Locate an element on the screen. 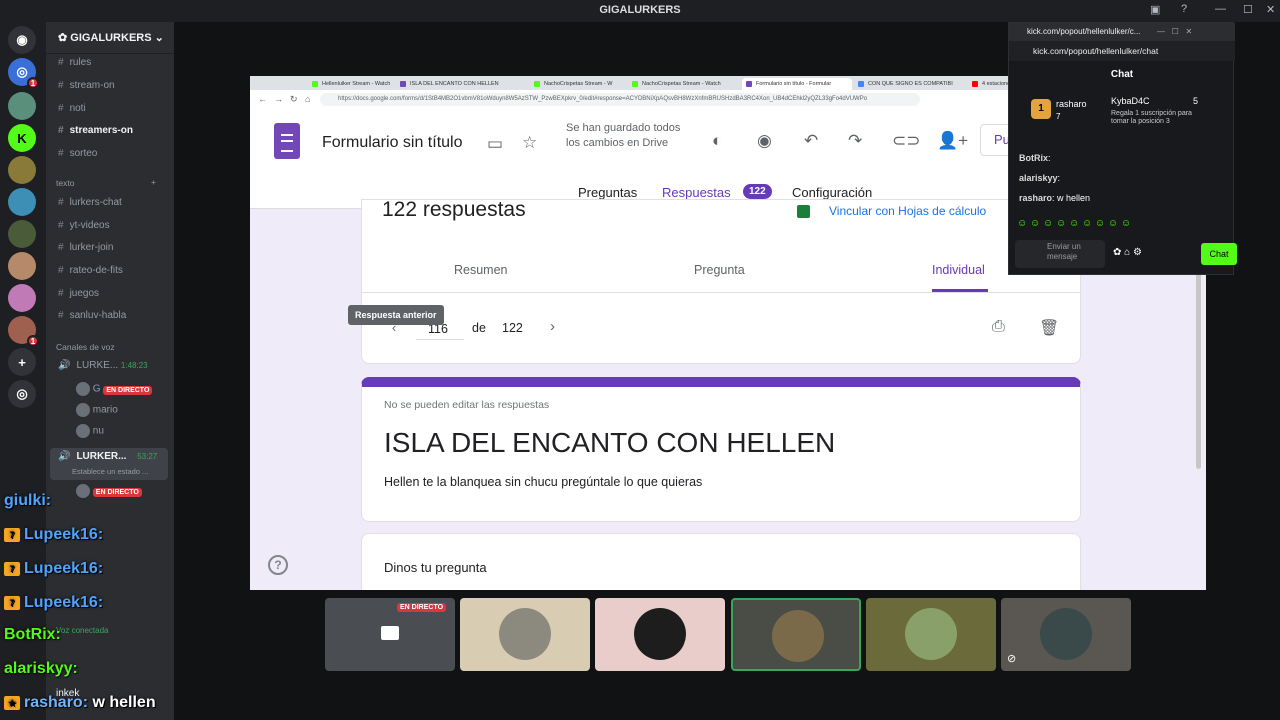  voice-member: mario is located at coordinates (97, 410).